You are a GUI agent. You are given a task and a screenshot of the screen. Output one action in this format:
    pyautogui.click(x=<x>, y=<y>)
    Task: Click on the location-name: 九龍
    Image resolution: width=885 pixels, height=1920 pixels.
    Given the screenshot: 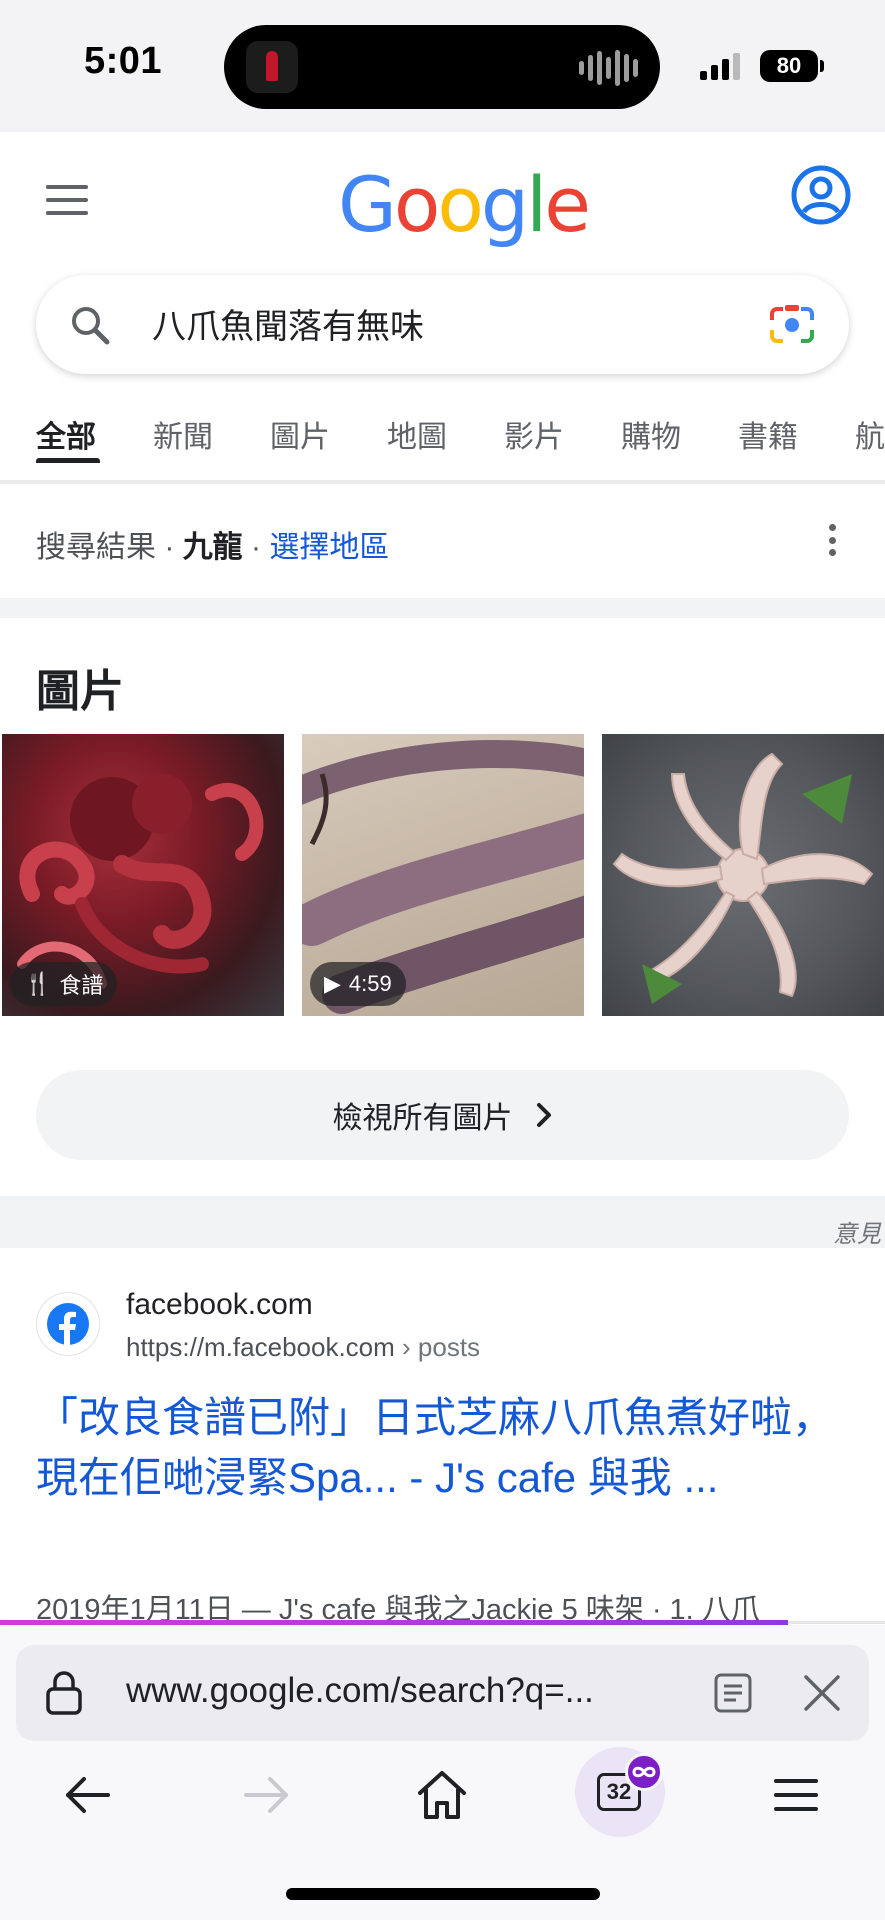 What is the action you would take?
    pyautogui.click(x=212, y=547)
    